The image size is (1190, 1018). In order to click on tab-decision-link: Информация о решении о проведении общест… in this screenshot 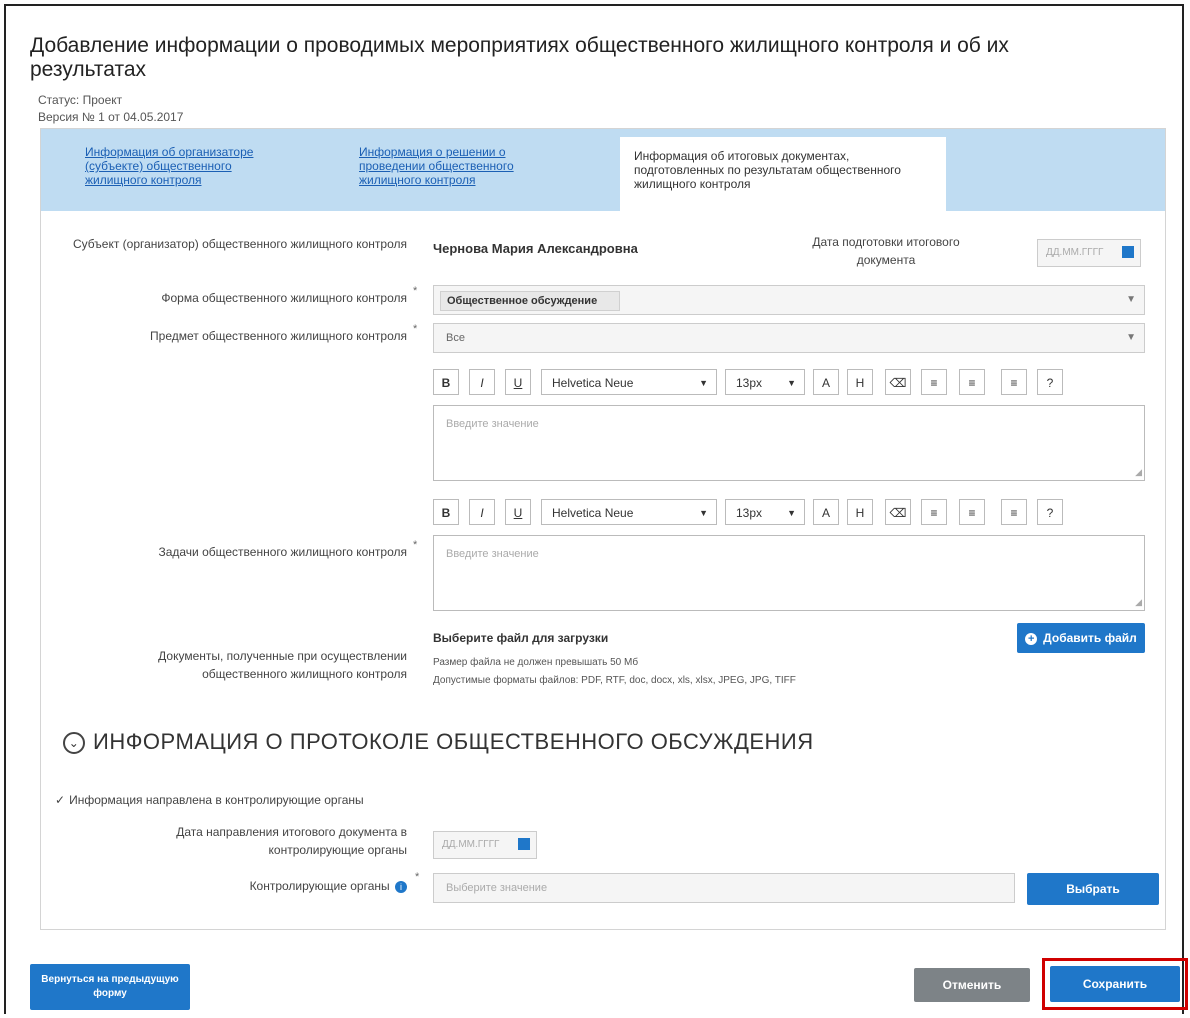, I will do `click(436, 166)`.